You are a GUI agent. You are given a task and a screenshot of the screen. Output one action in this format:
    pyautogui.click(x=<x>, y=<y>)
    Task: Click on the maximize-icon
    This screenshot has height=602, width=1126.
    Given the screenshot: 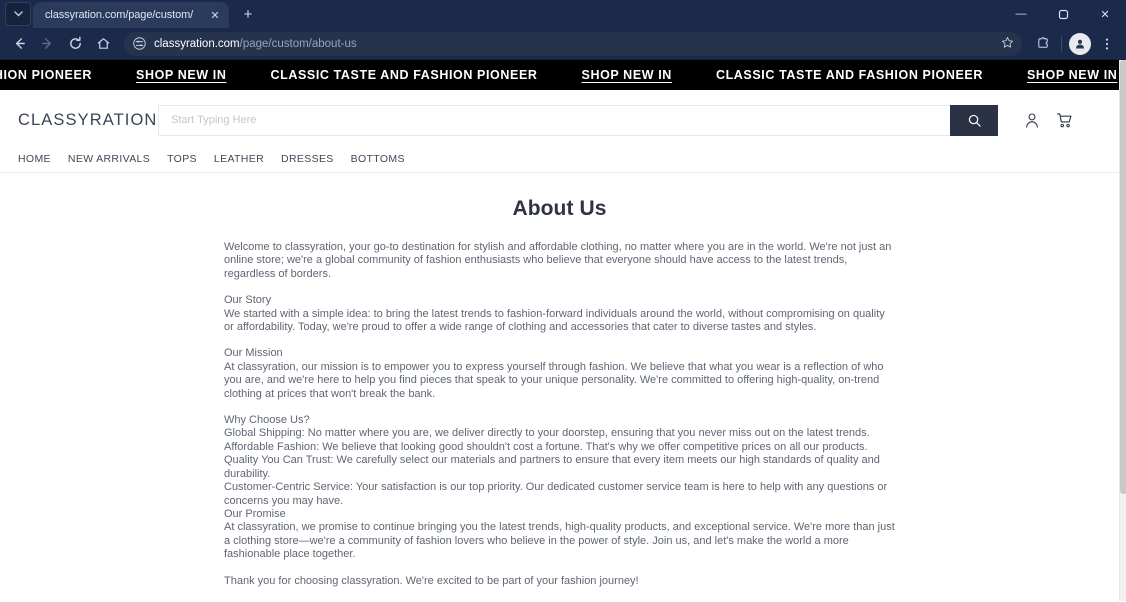 What is the action you would take?
    pyautogui.click(x=1063, y=14)
    